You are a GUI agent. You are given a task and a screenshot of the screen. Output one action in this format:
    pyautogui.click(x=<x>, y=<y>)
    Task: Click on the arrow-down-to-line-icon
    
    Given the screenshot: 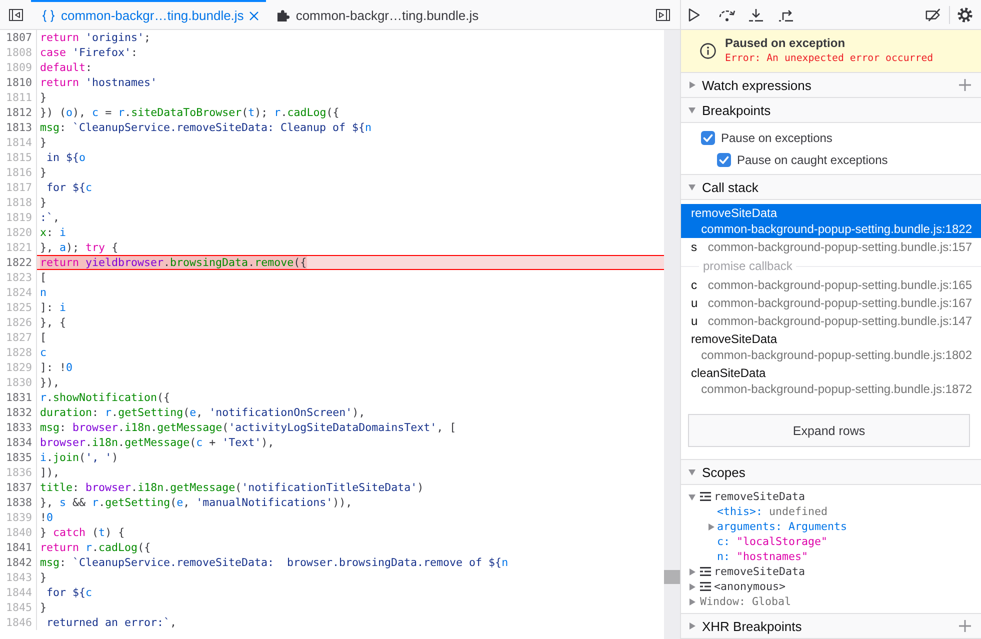 What is the action you would take?
    pyautogui.click(x=756, y=15)
    